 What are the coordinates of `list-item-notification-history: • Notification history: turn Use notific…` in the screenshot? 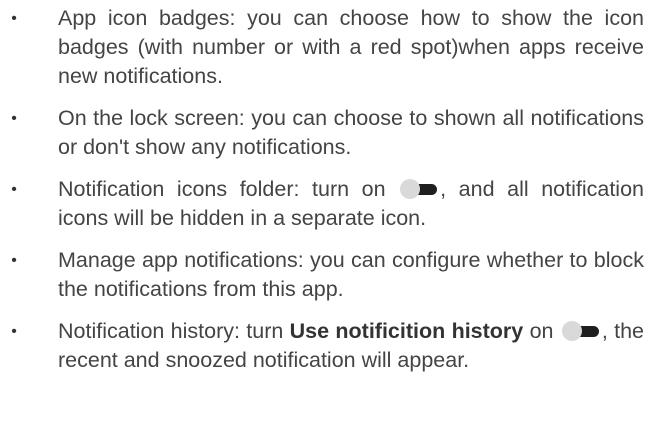 It's located at (327, 346).